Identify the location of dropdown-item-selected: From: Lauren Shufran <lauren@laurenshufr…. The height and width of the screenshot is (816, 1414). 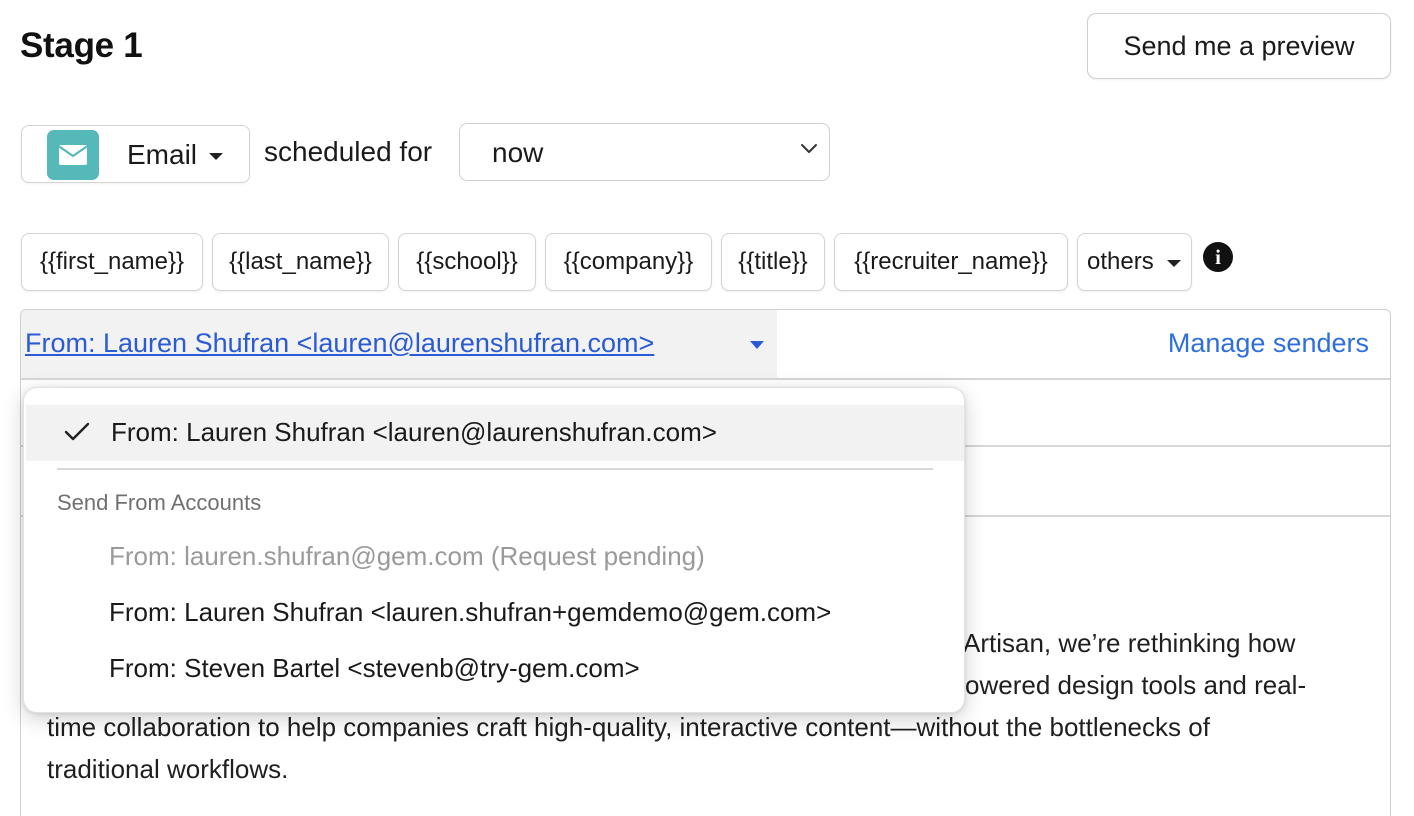
(495, 433).